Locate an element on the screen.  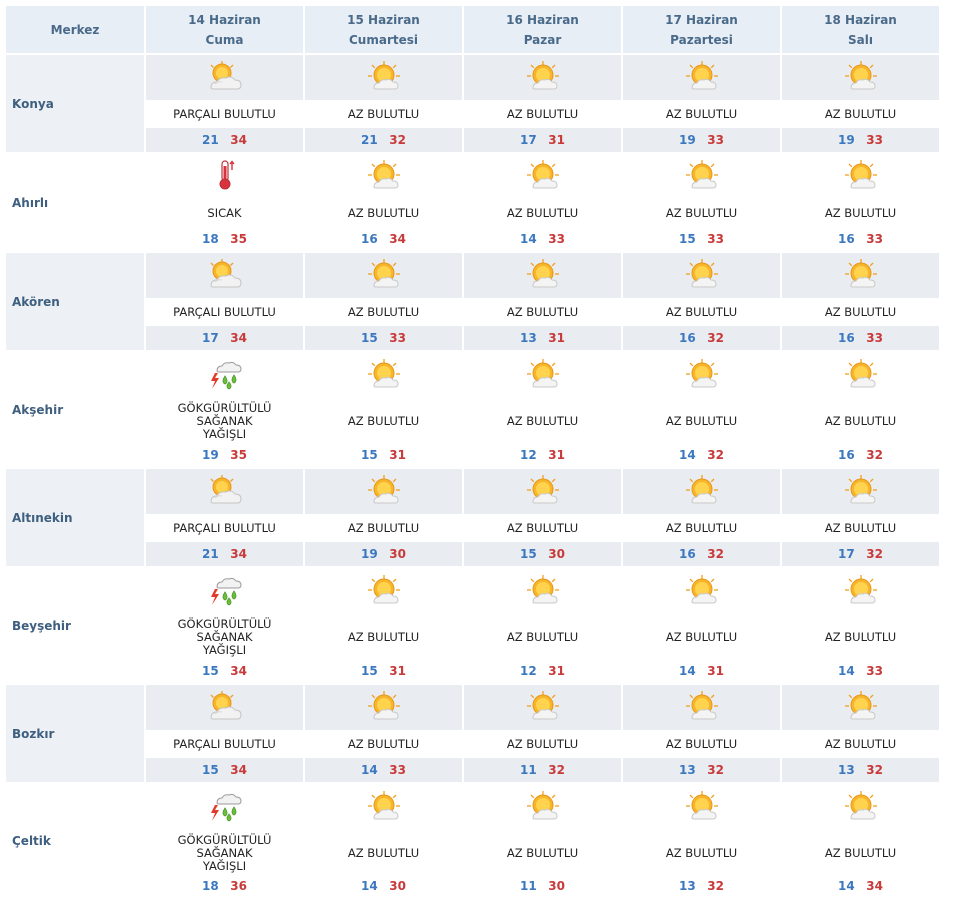
max-temperature: 30 is located at coordinates (556, 886).